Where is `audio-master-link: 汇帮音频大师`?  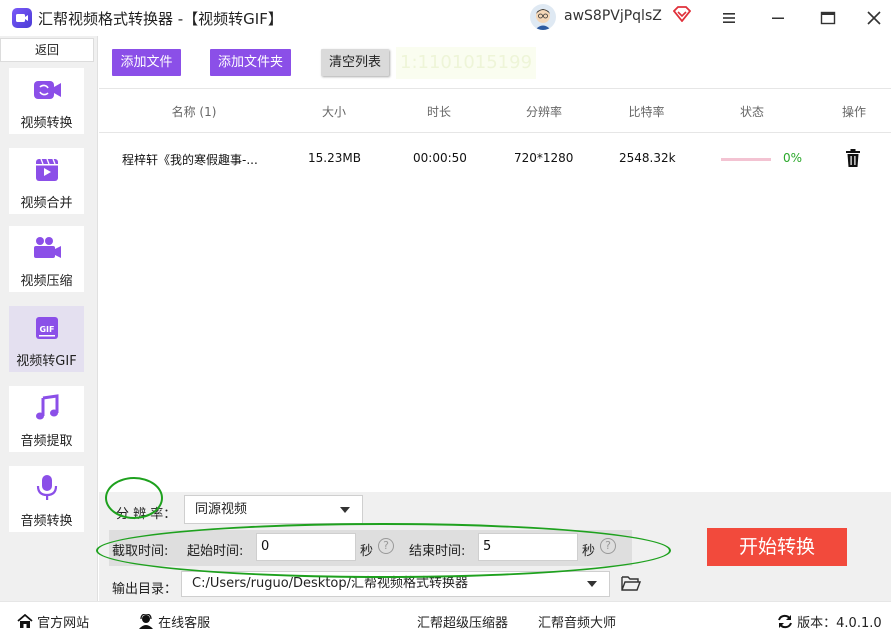
audio-master-link: 汇帮音频大师 is located at coordinates (577, 621).